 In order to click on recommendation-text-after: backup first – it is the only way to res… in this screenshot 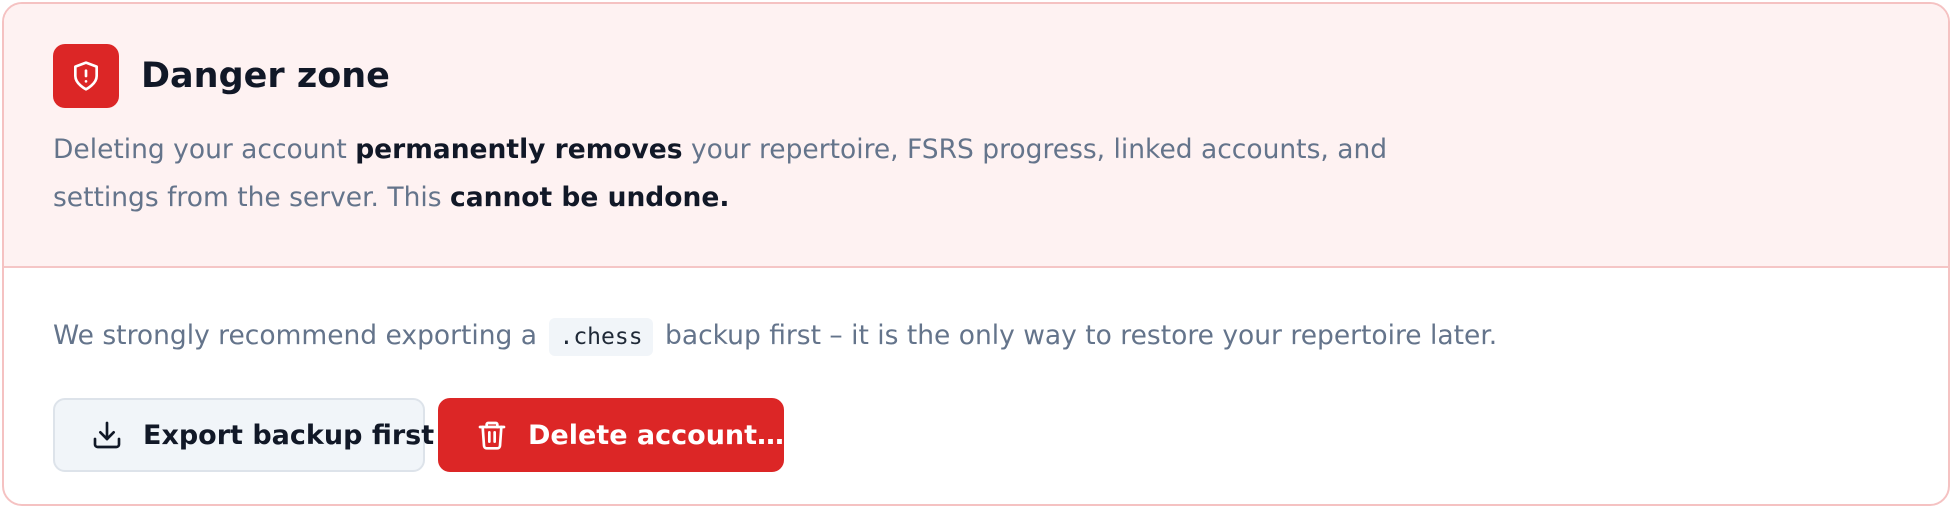, I will do `click(1081, 335)`.